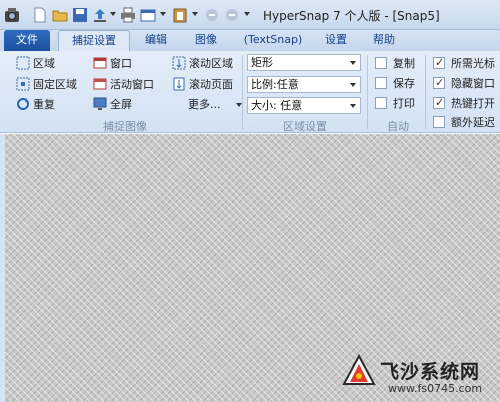 This screenshot has height=402, width=500. What do you see at coordinates (179, 63) in the screenshot?
I see `scroll-region-icon` at bounding box center [179, 63].